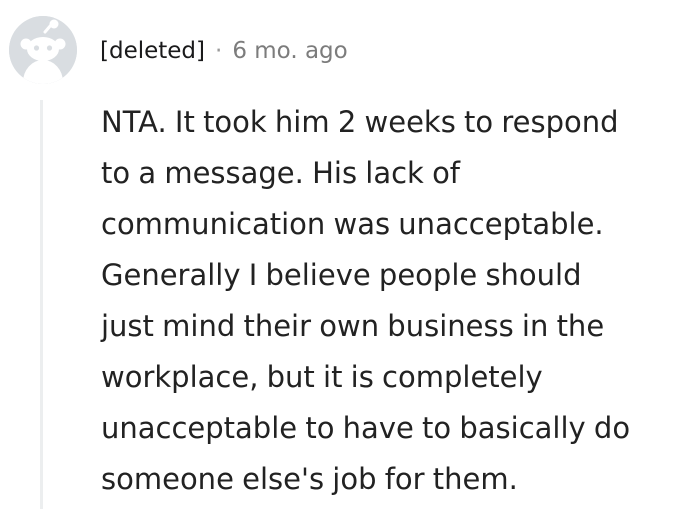 This screenshot has width=700, height=509. Describe the element at coordinates (322, 377) in the screenshot. I see `comment-body-line: workplace, but it is completely` at that location.